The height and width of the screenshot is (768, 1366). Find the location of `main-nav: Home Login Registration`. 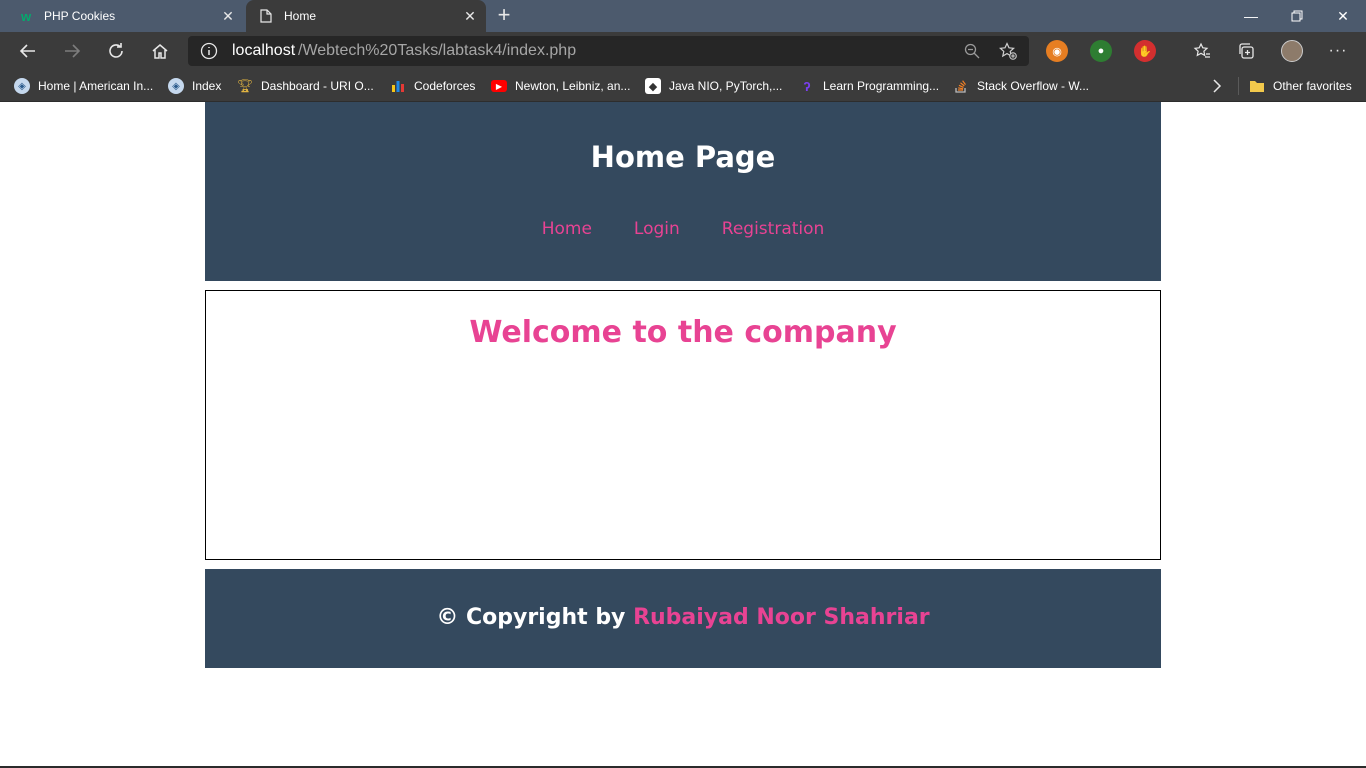

main-nav: Home Login Registration is located at coordinates (683, 229).